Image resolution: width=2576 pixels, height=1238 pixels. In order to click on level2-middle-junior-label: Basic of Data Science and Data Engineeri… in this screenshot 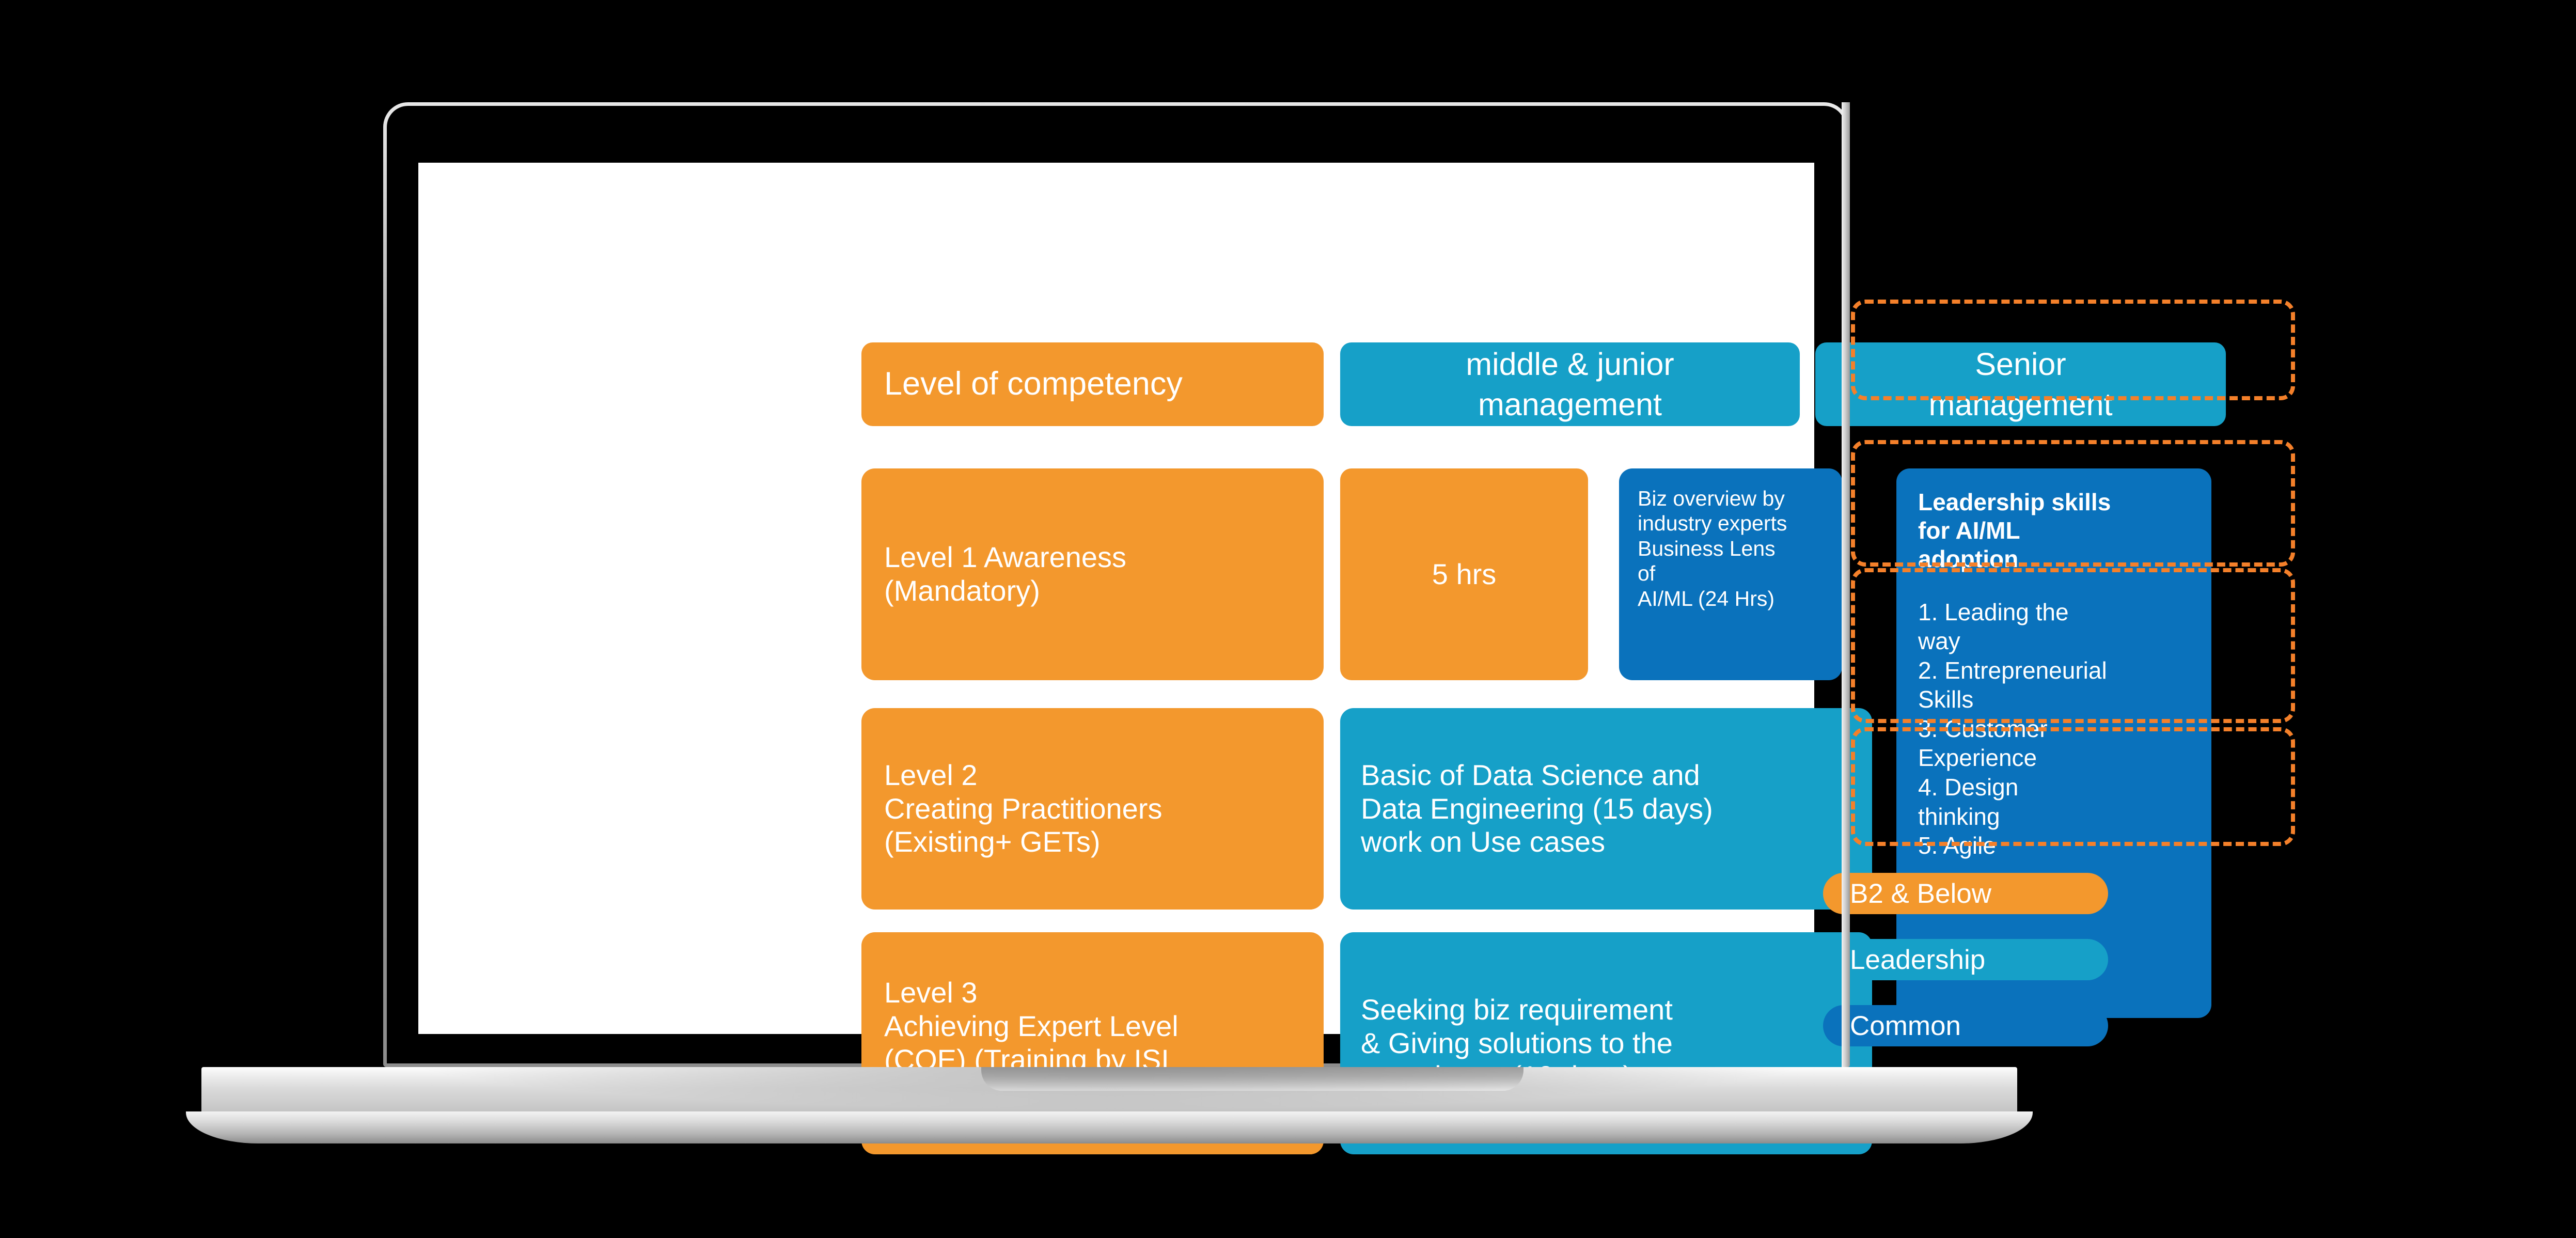, I will do `click(1537, 808)`.